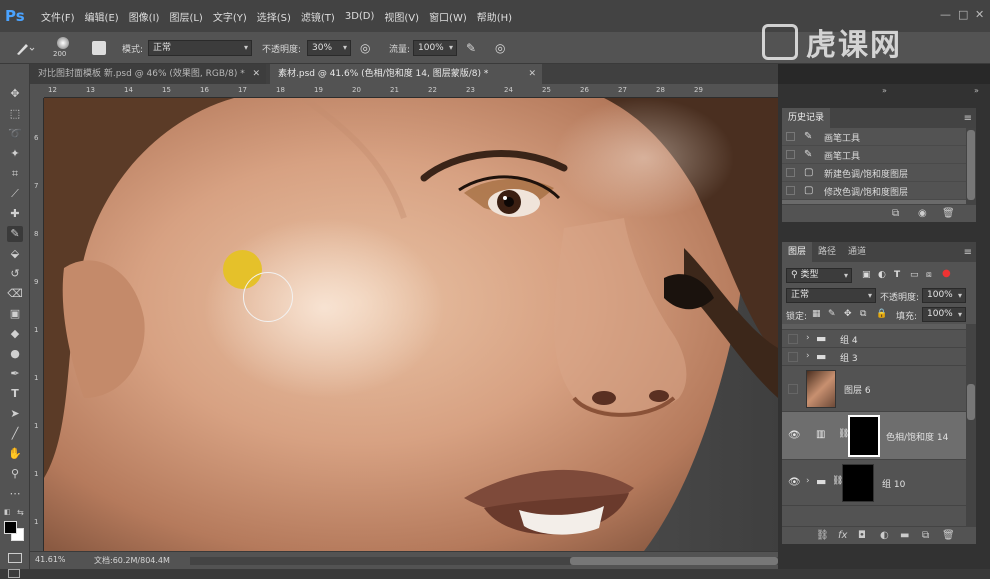 The image size is (990, 579). I want to click on menu-type: 文字(Y), so click(230, 16).